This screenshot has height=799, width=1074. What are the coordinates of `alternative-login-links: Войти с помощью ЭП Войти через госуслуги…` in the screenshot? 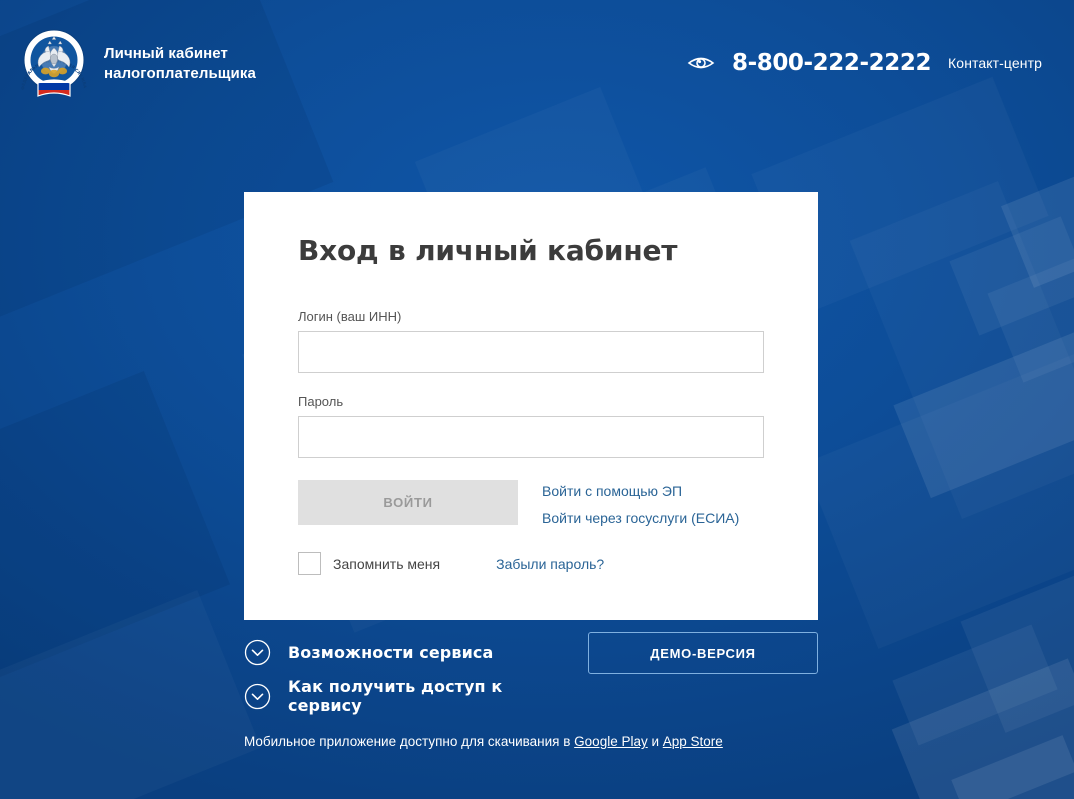 It's located at (640, 503).